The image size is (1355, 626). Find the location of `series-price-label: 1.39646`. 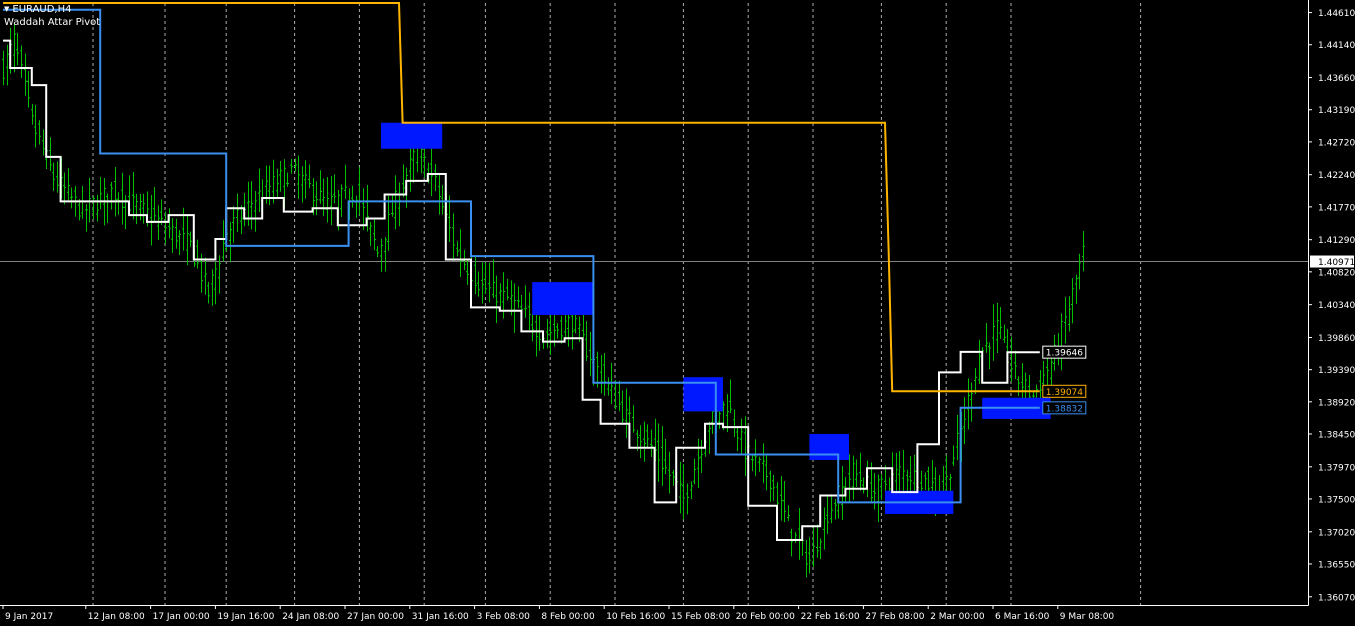

series-price-label: 1.39646 is located at coordinates (1064, 352).